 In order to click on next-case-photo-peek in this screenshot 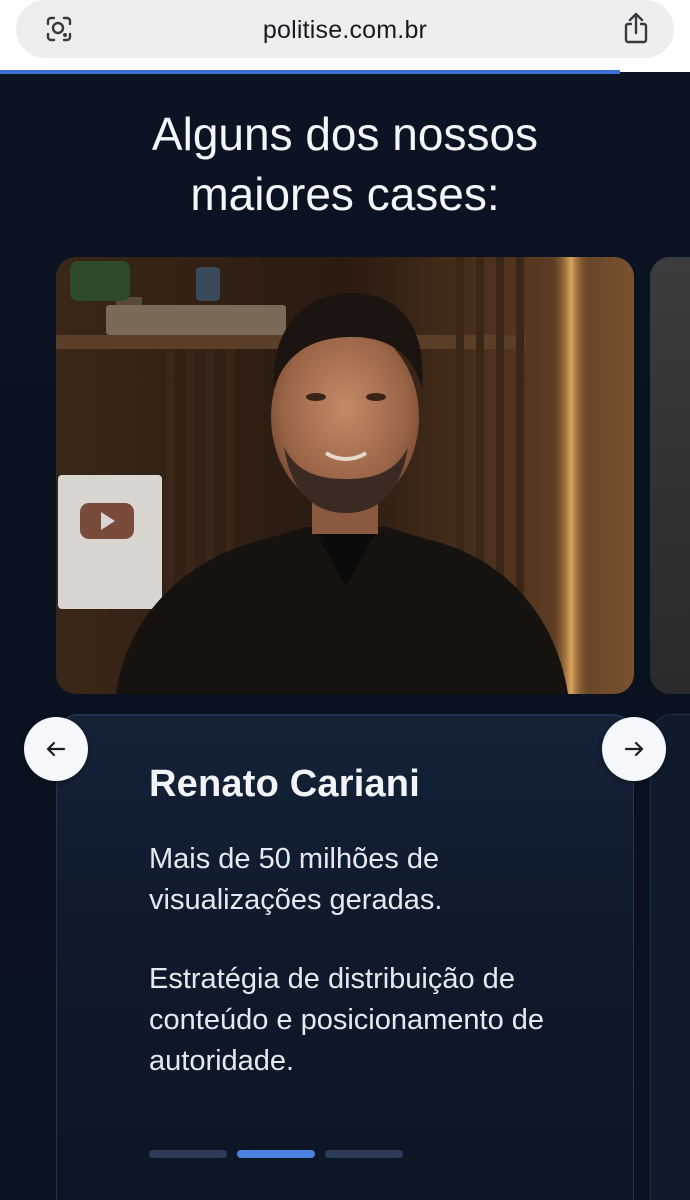, I will do `click(670, 475)`.